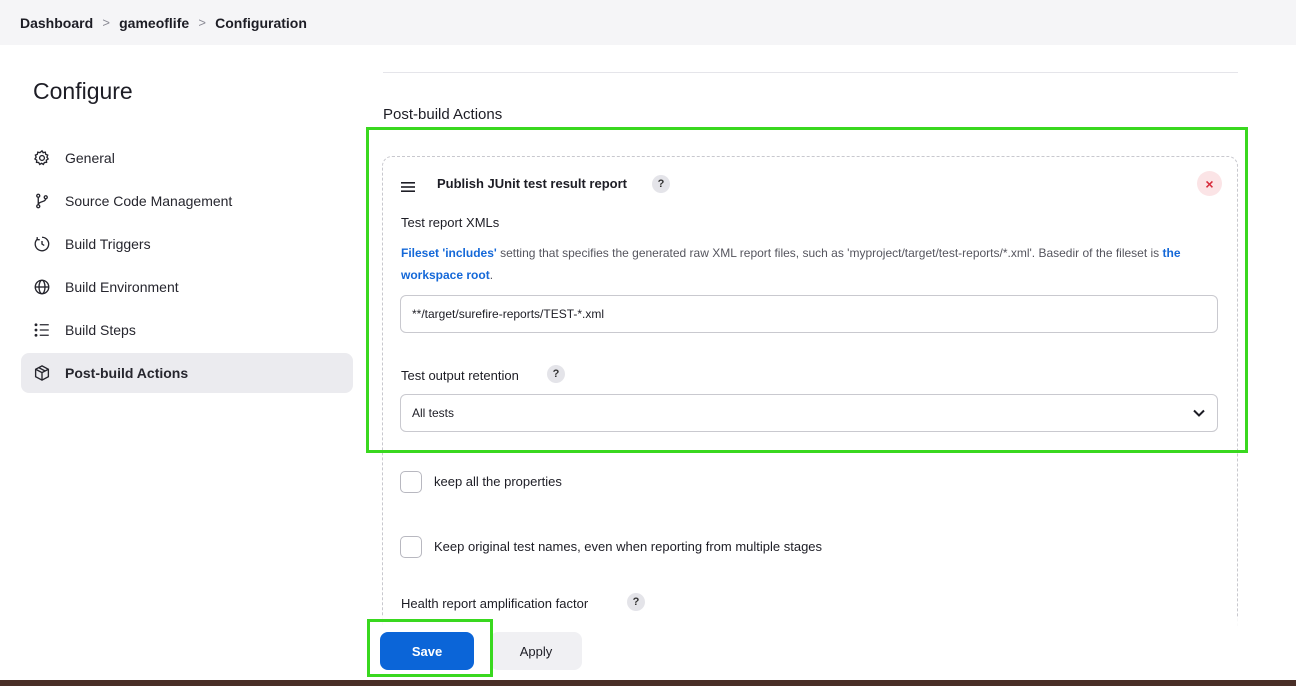 The image size is (1296, 686). What do you see at coordinates (809, 314) in the screenshot?
I see `test-report-xmls-input` at bounding box center [809, 314].